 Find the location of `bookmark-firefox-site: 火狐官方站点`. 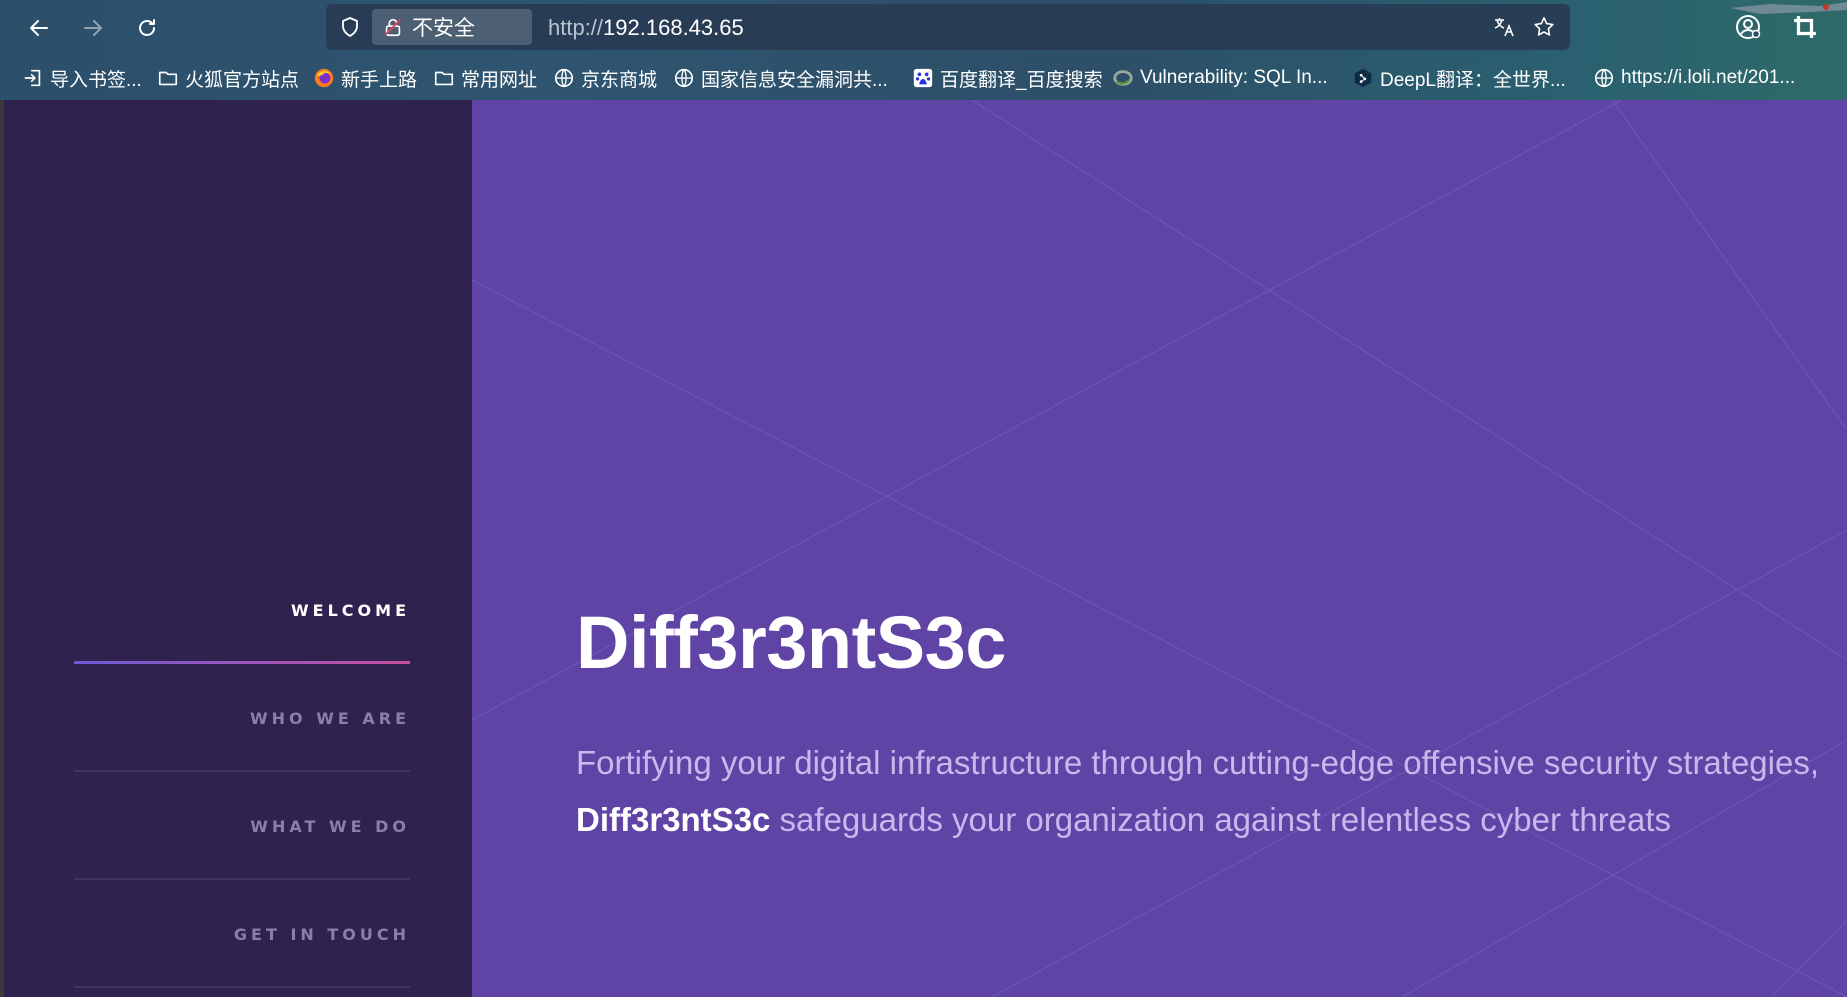

bookmark-firefox-site: 火狐官方站点 is located at coordinates (228, 78).